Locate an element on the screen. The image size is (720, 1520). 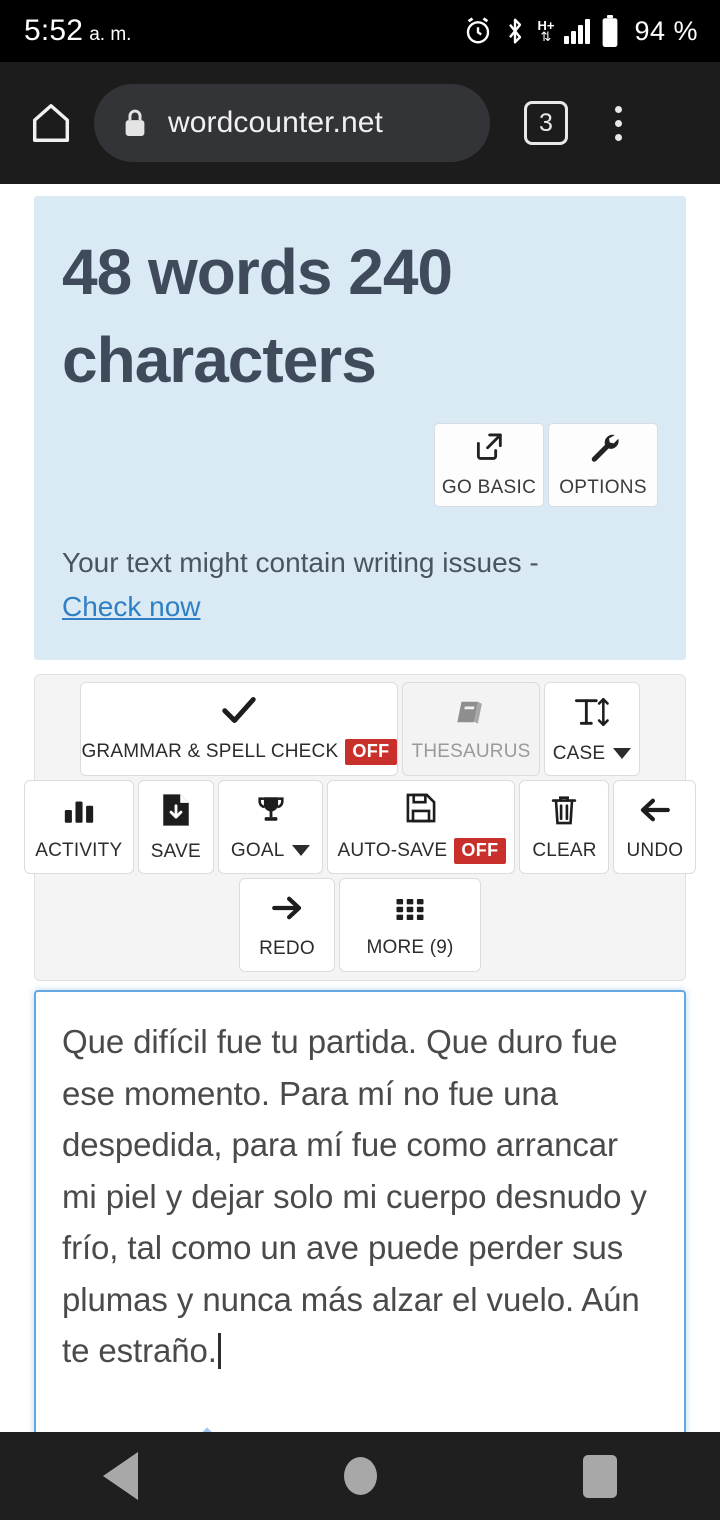
check-now-link: Check now is located at coordinates (360, 607).